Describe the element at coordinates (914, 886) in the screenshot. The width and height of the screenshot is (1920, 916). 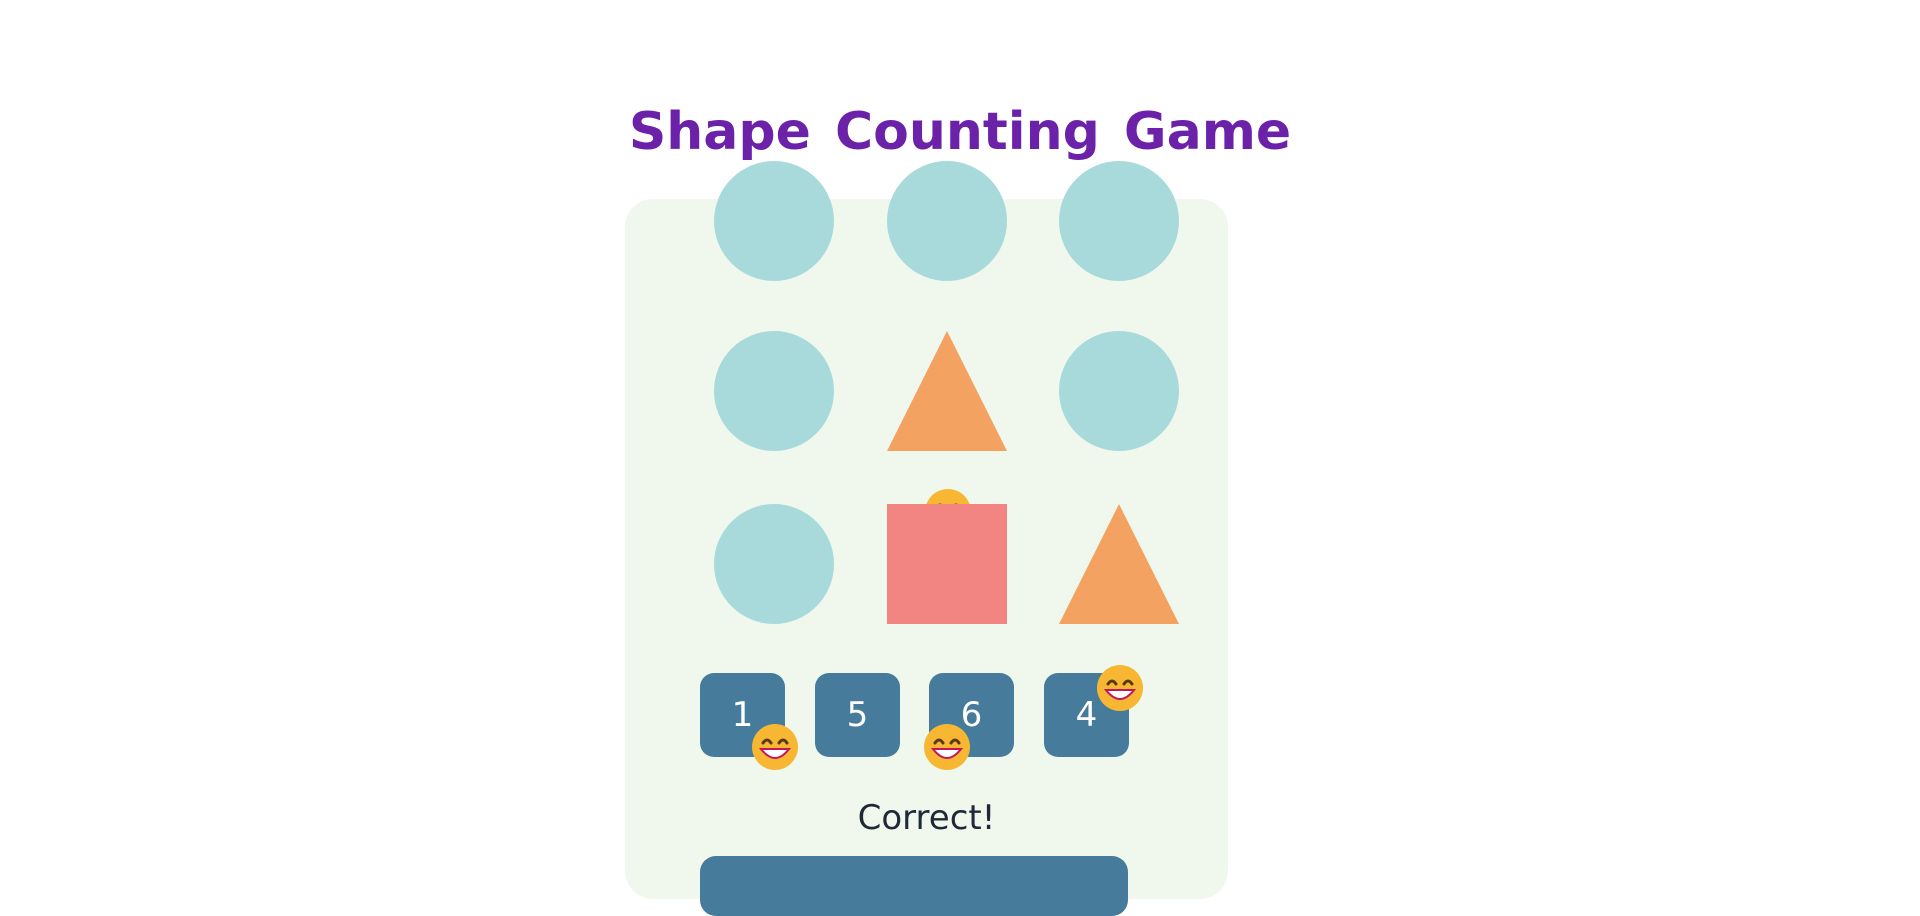
I see `next-button` at that location.